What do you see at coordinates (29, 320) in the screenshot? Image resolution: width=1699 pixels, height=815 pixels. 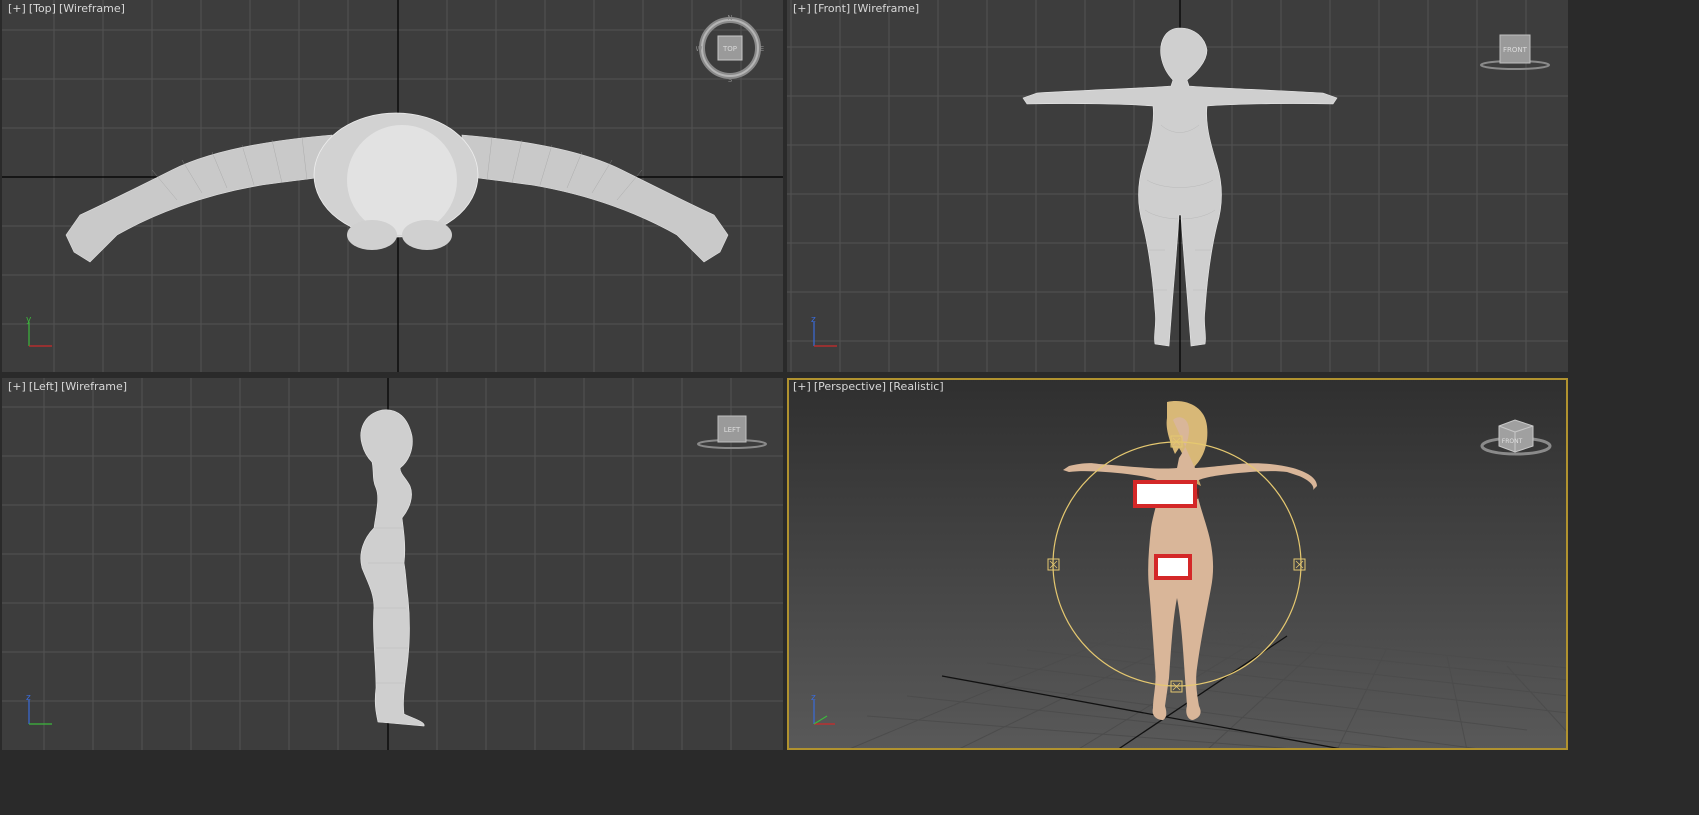 I see `axis-y-label: y` at bounding box center [29, 320].